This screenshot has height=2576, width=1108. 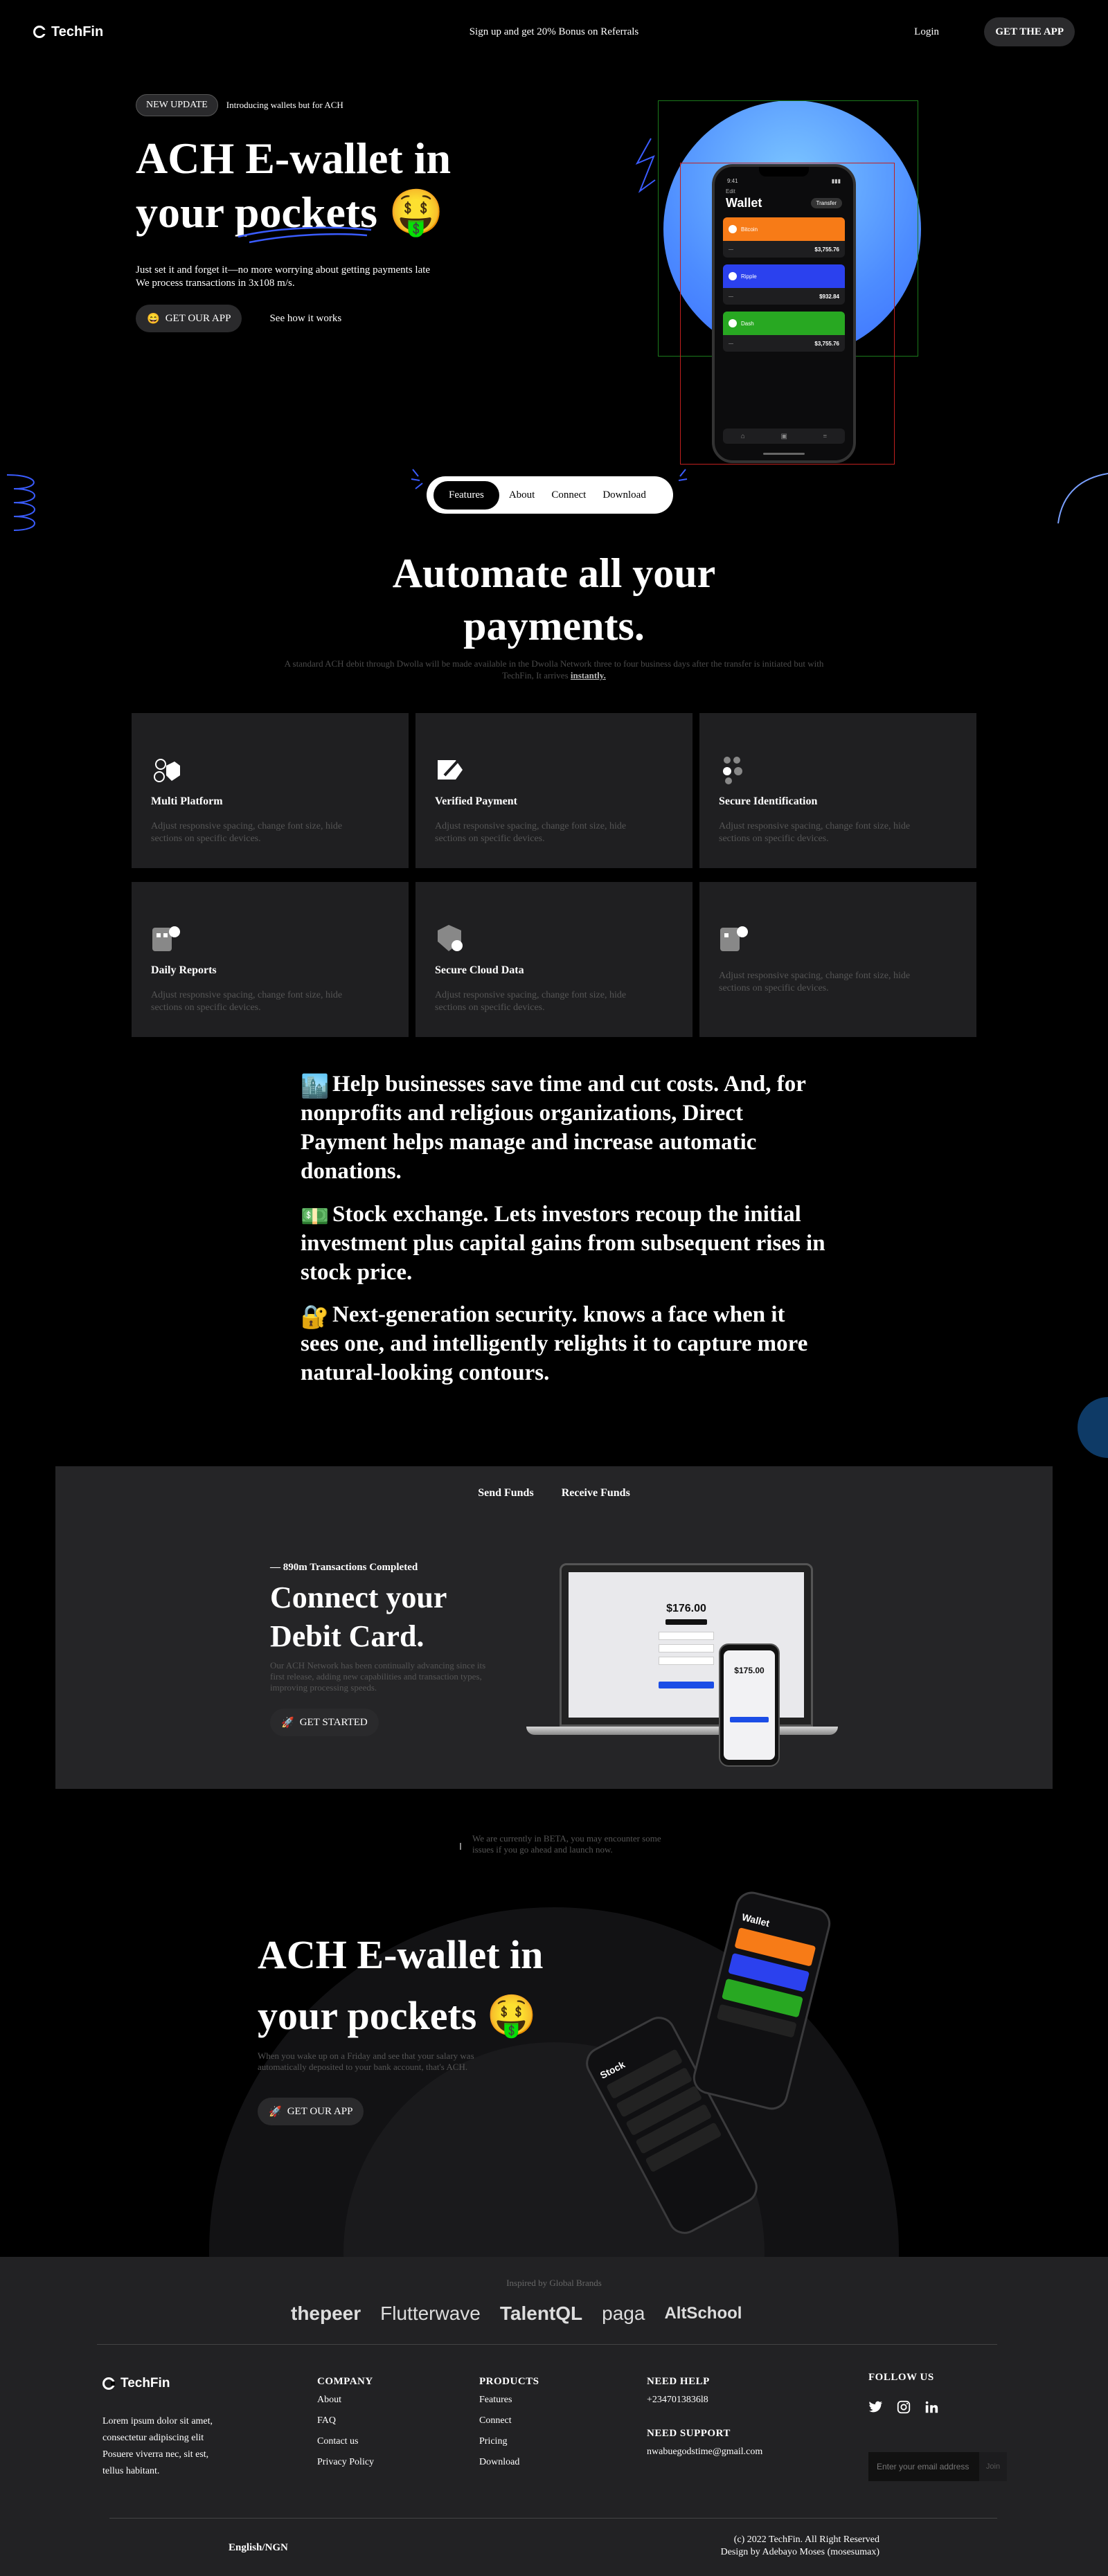 I want to click on phone-tag: Transfer, so click(x=826, y=203).